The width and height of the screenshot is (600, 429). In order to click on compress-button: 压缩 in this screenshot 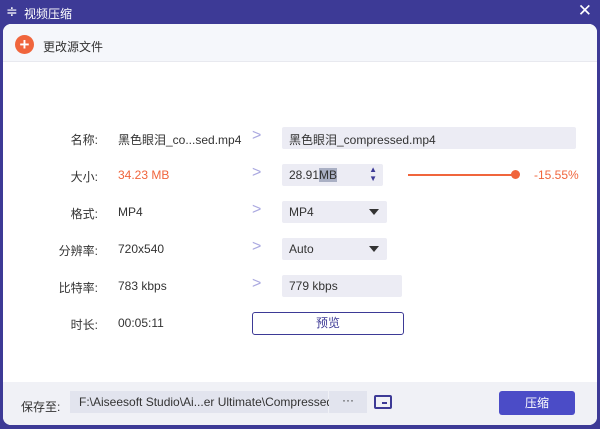, I will do `click(537, 403)`.